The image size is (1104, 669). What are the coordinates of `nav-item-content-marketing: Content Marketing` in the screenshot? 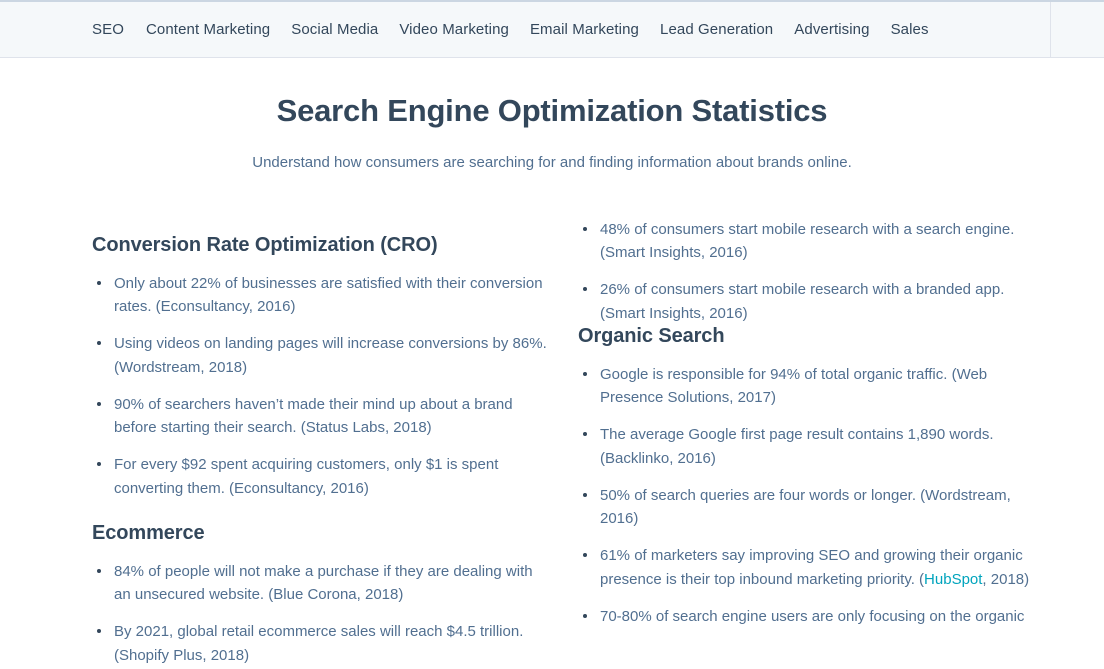 It's located at (218, 29).